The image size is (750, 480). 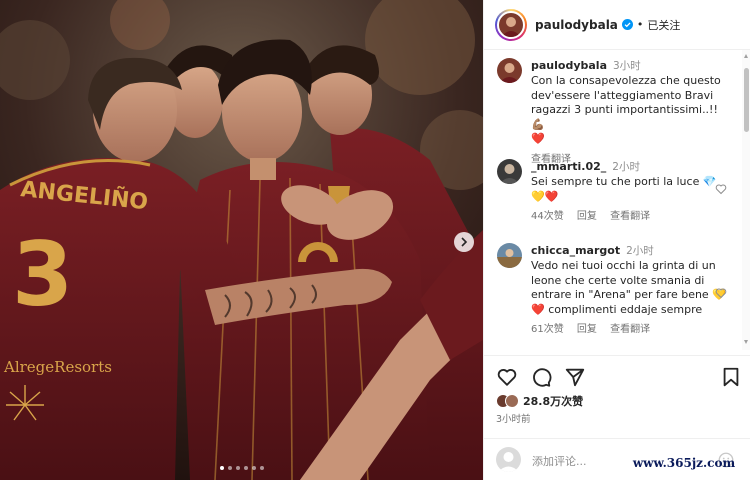 I want to click on post-header: paulodybala • 已关注, so click(x=617, y=25).